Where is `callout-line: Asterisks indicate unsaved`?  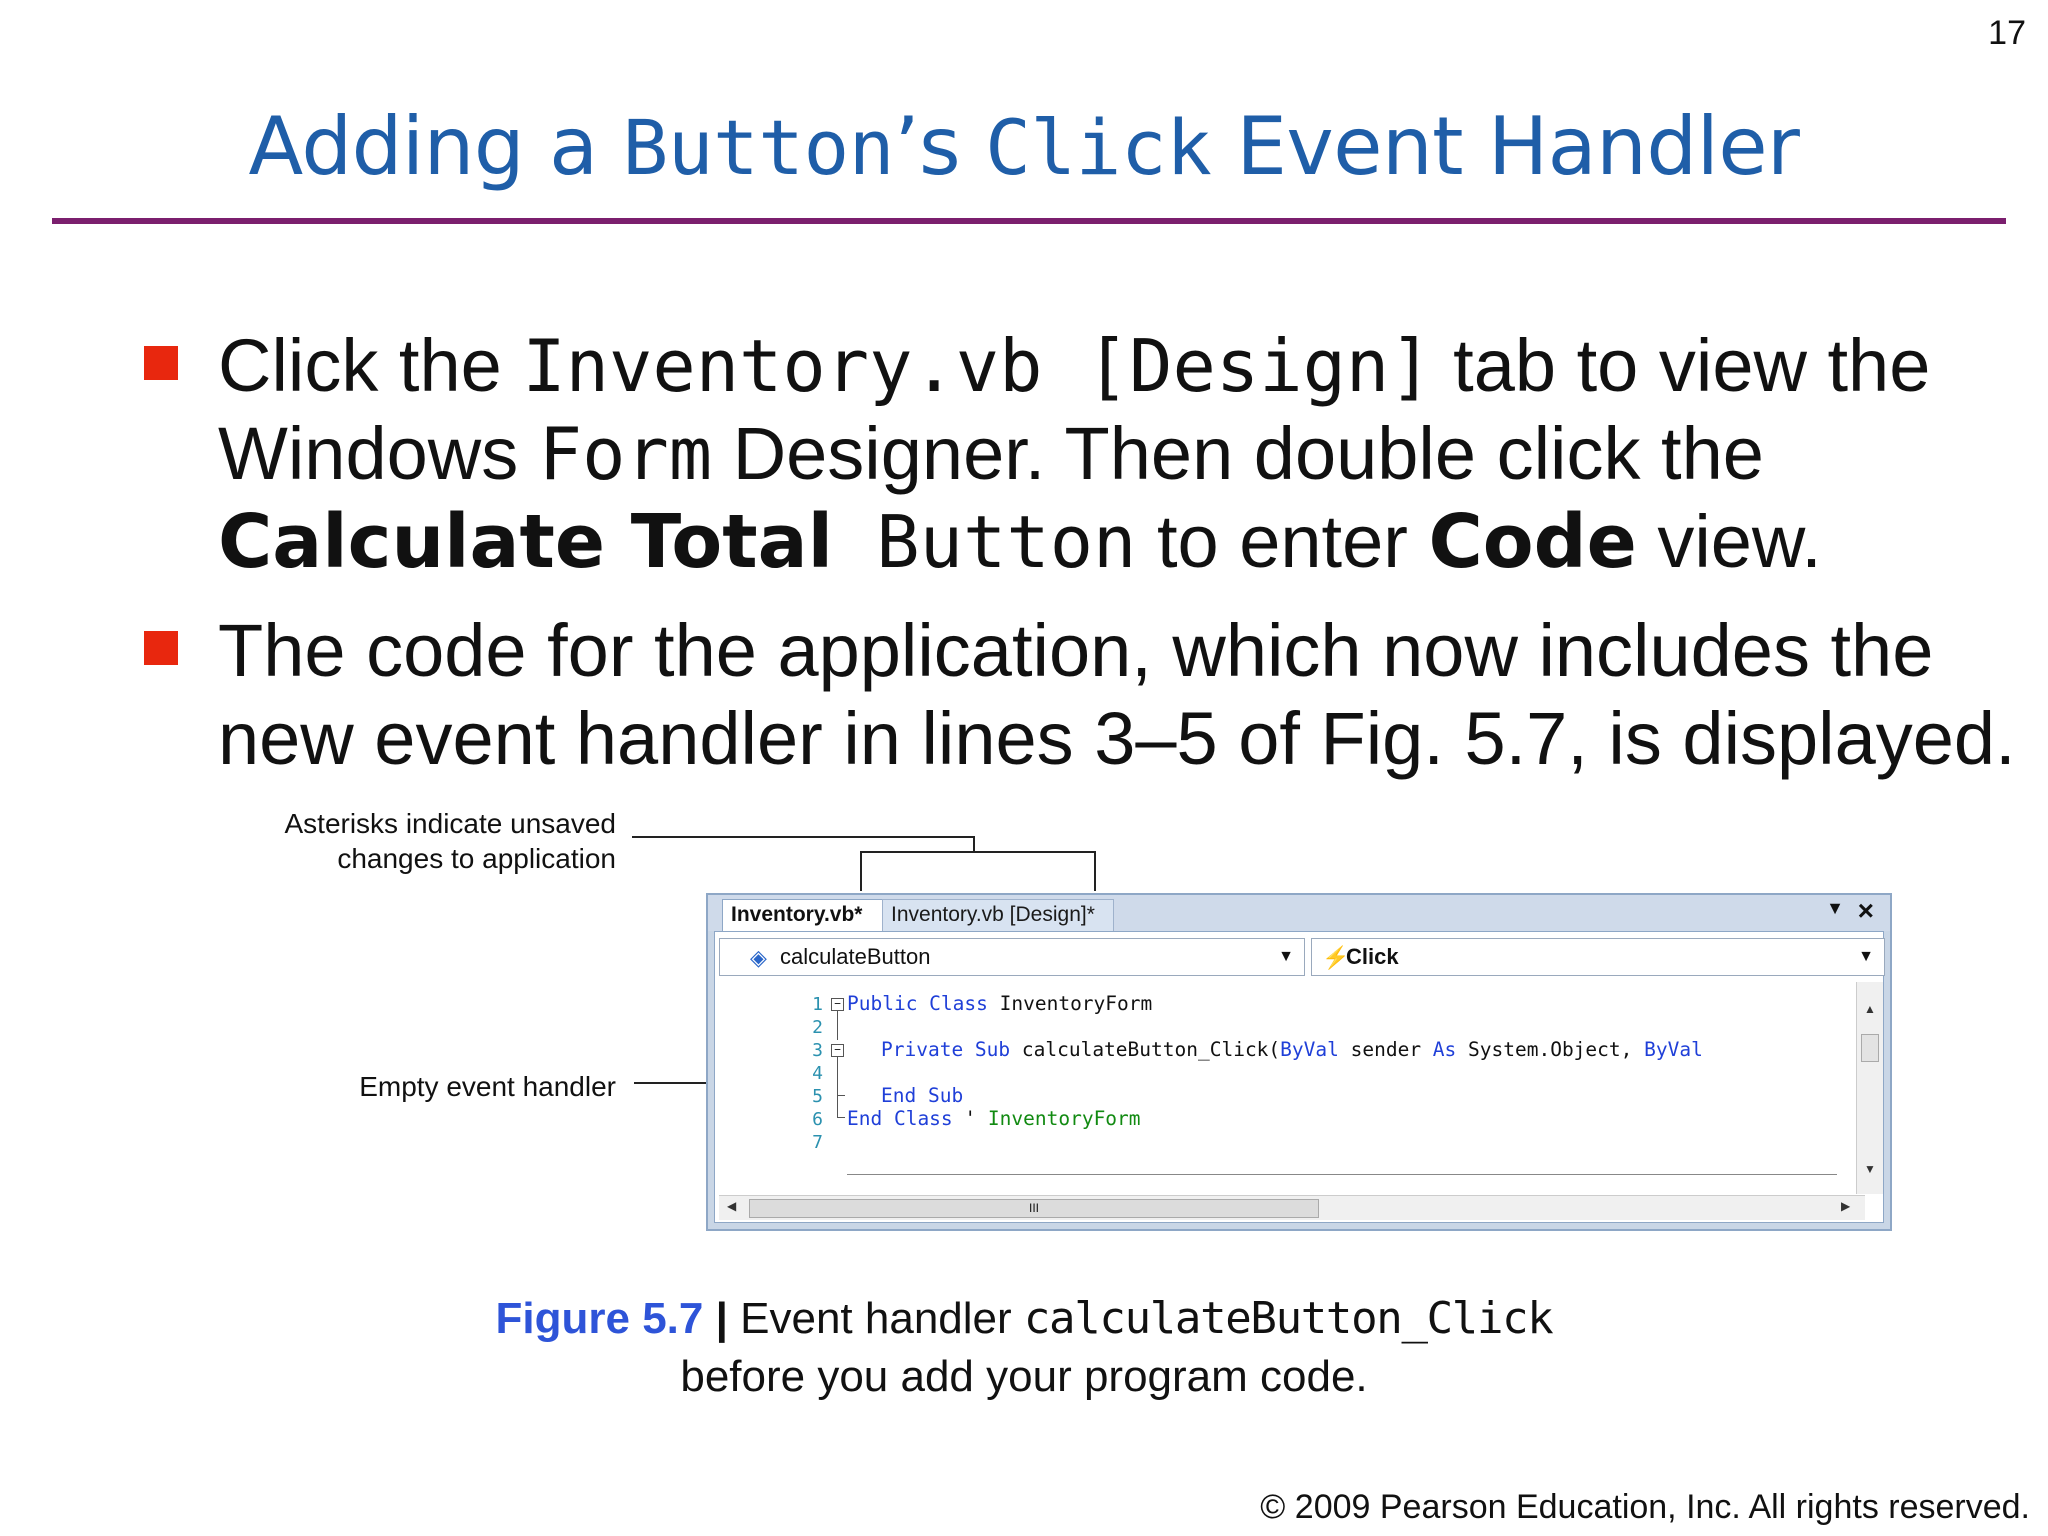 callout-line: Asterisks indicate unsaved is located at coordinates (450, 823).